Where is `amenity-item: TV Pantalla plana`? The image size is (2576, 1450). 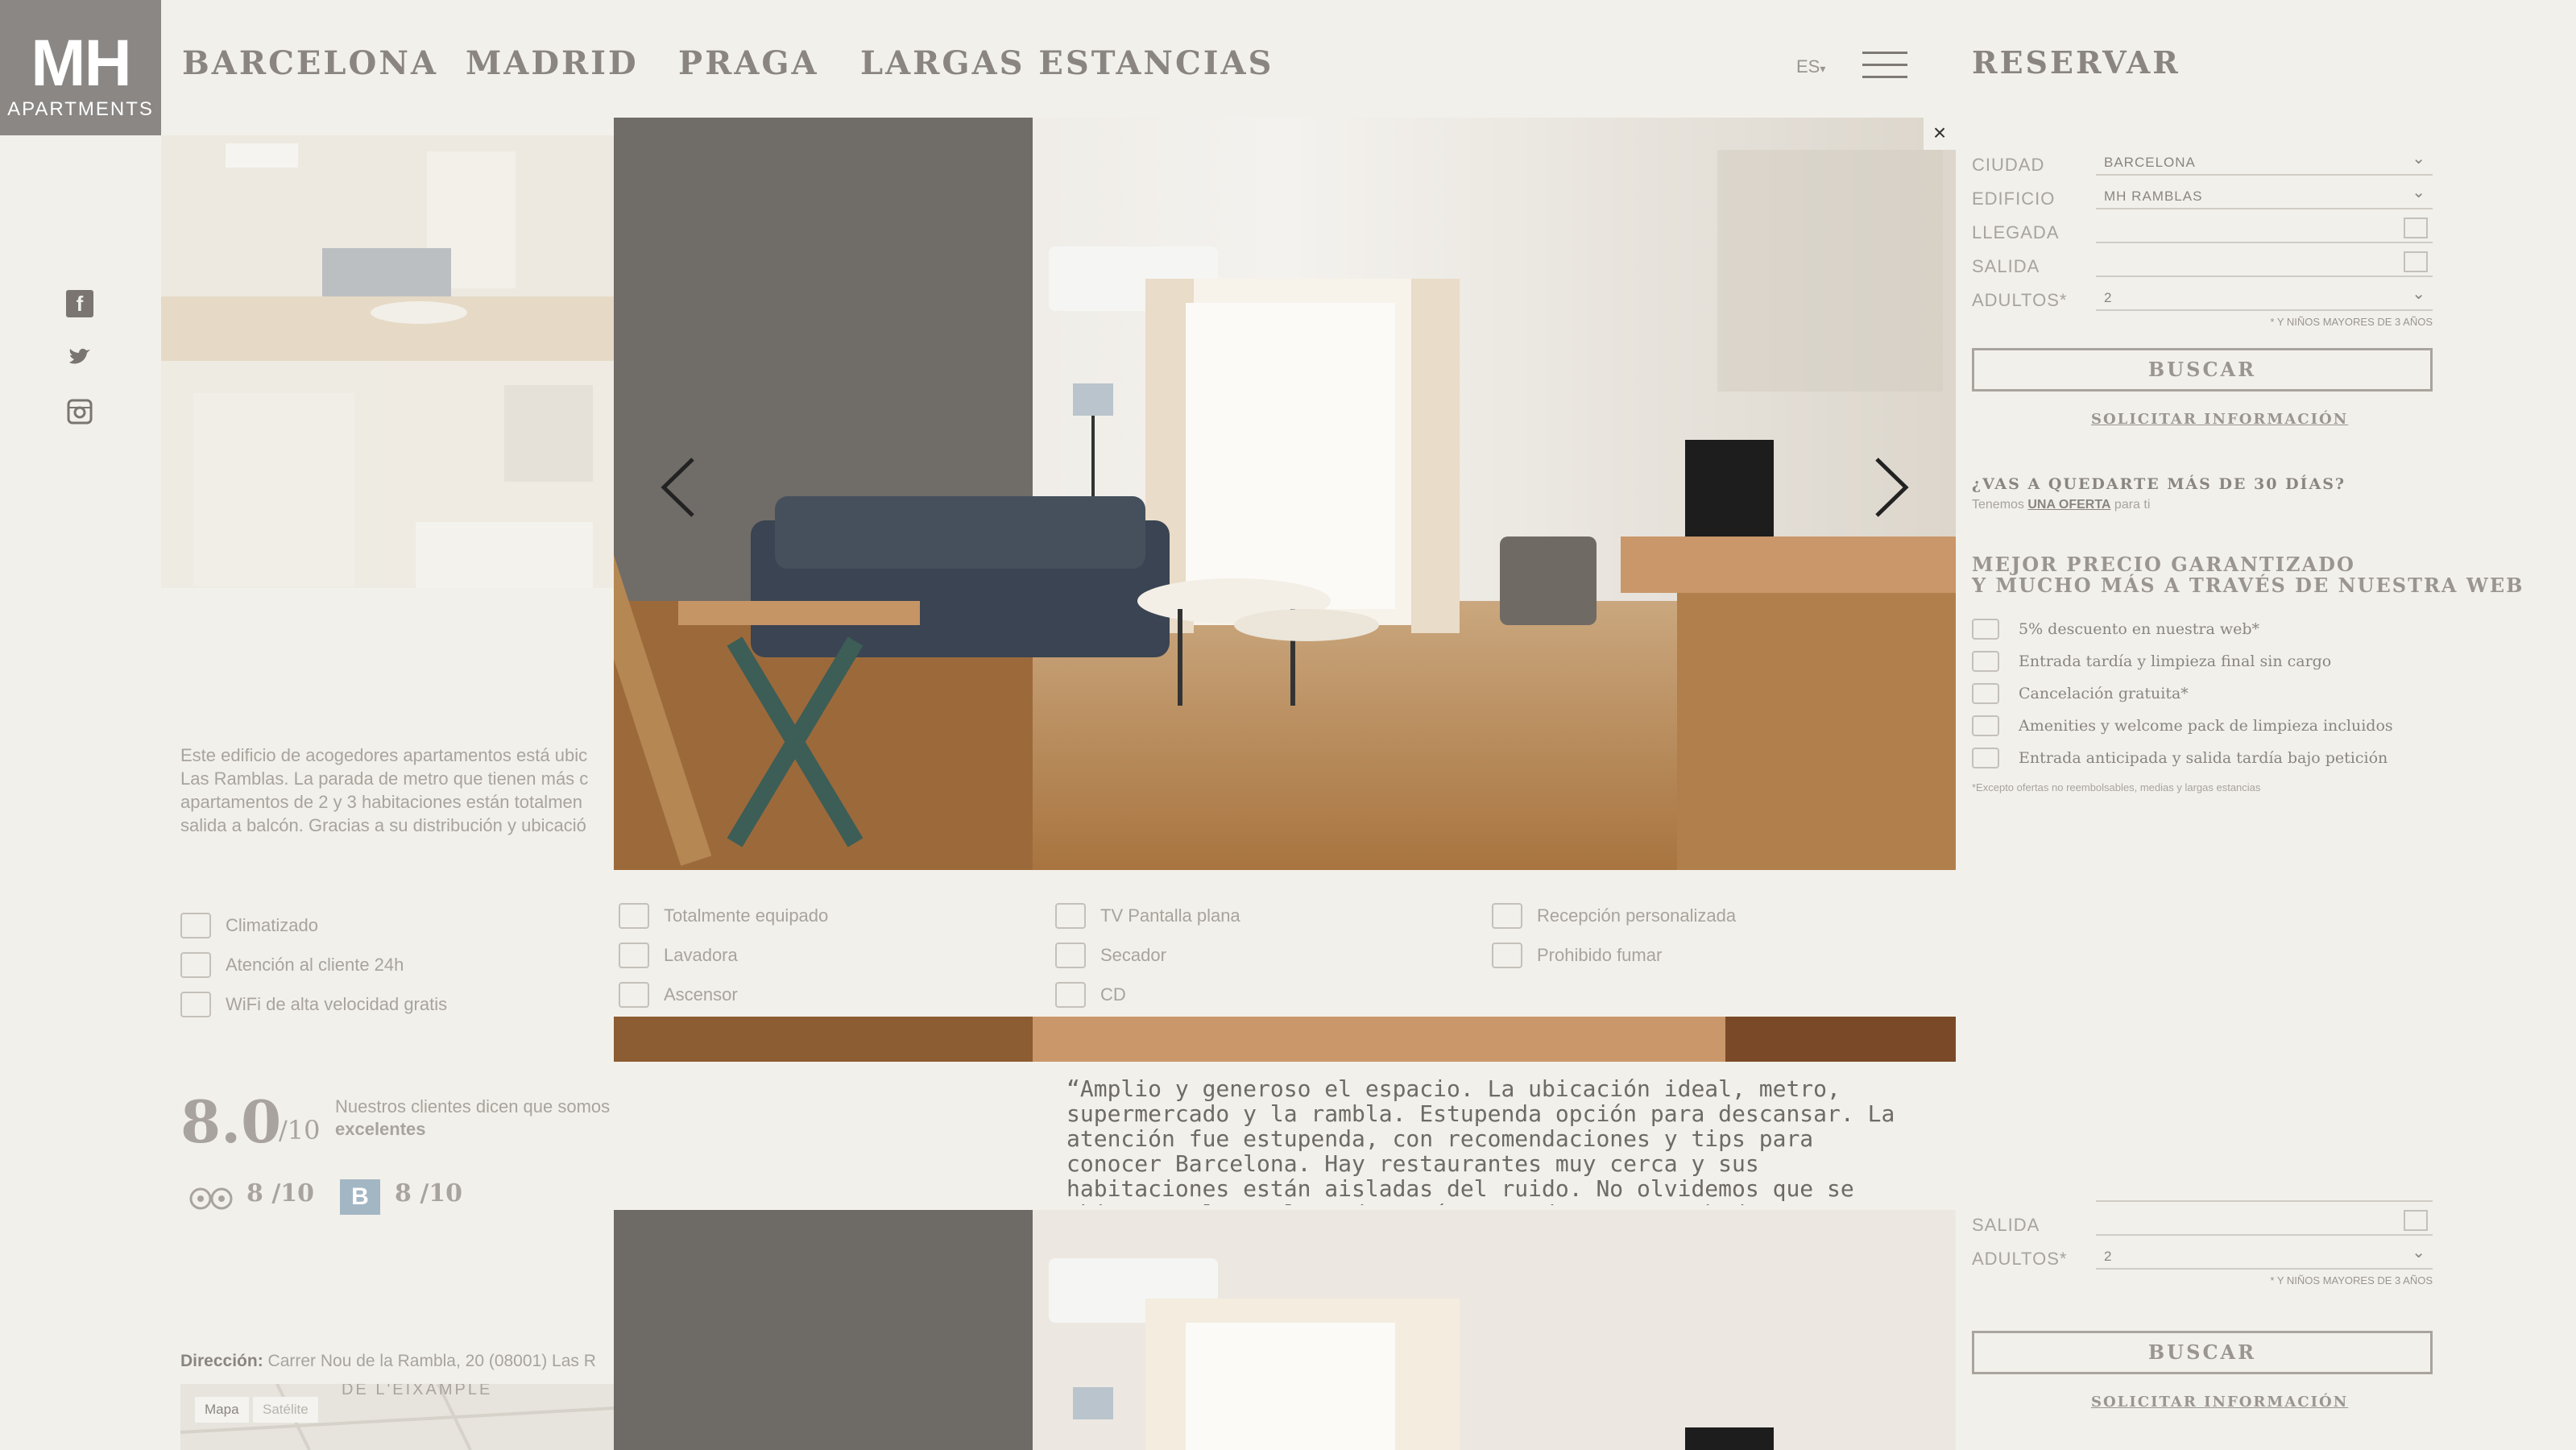
amenity-item: TV Pantalla plana is located at coordinates (1147, 916).